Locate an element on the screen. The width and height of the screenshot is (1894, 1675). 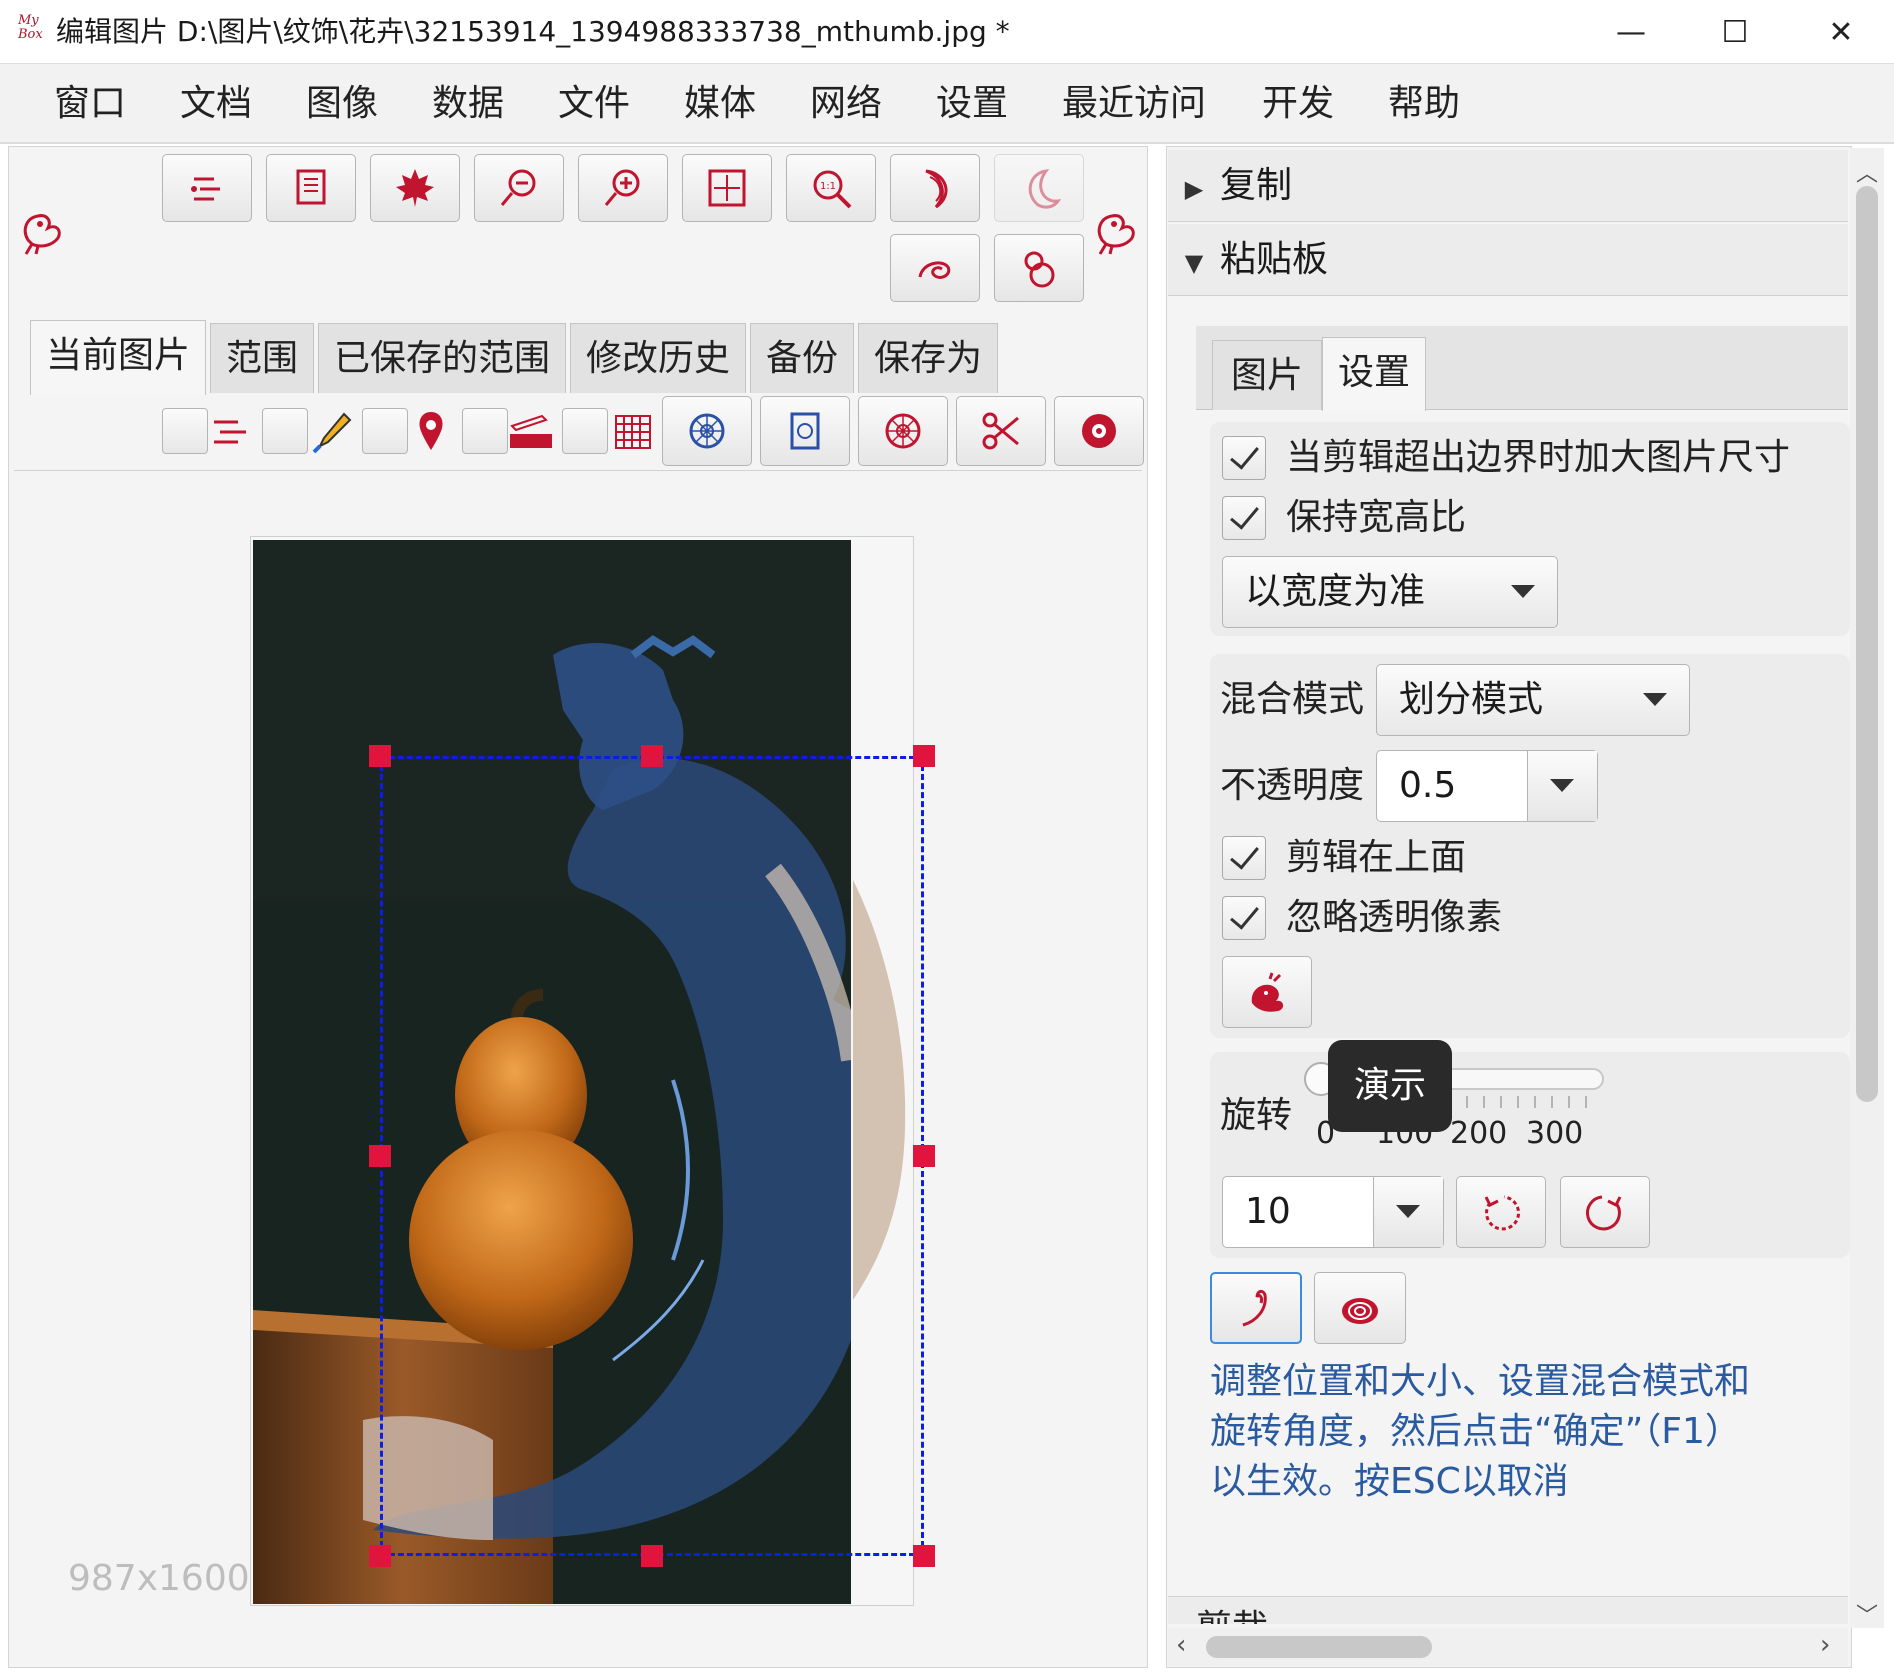
tab-history: 修改历史 is located at coordinates (658, 358).